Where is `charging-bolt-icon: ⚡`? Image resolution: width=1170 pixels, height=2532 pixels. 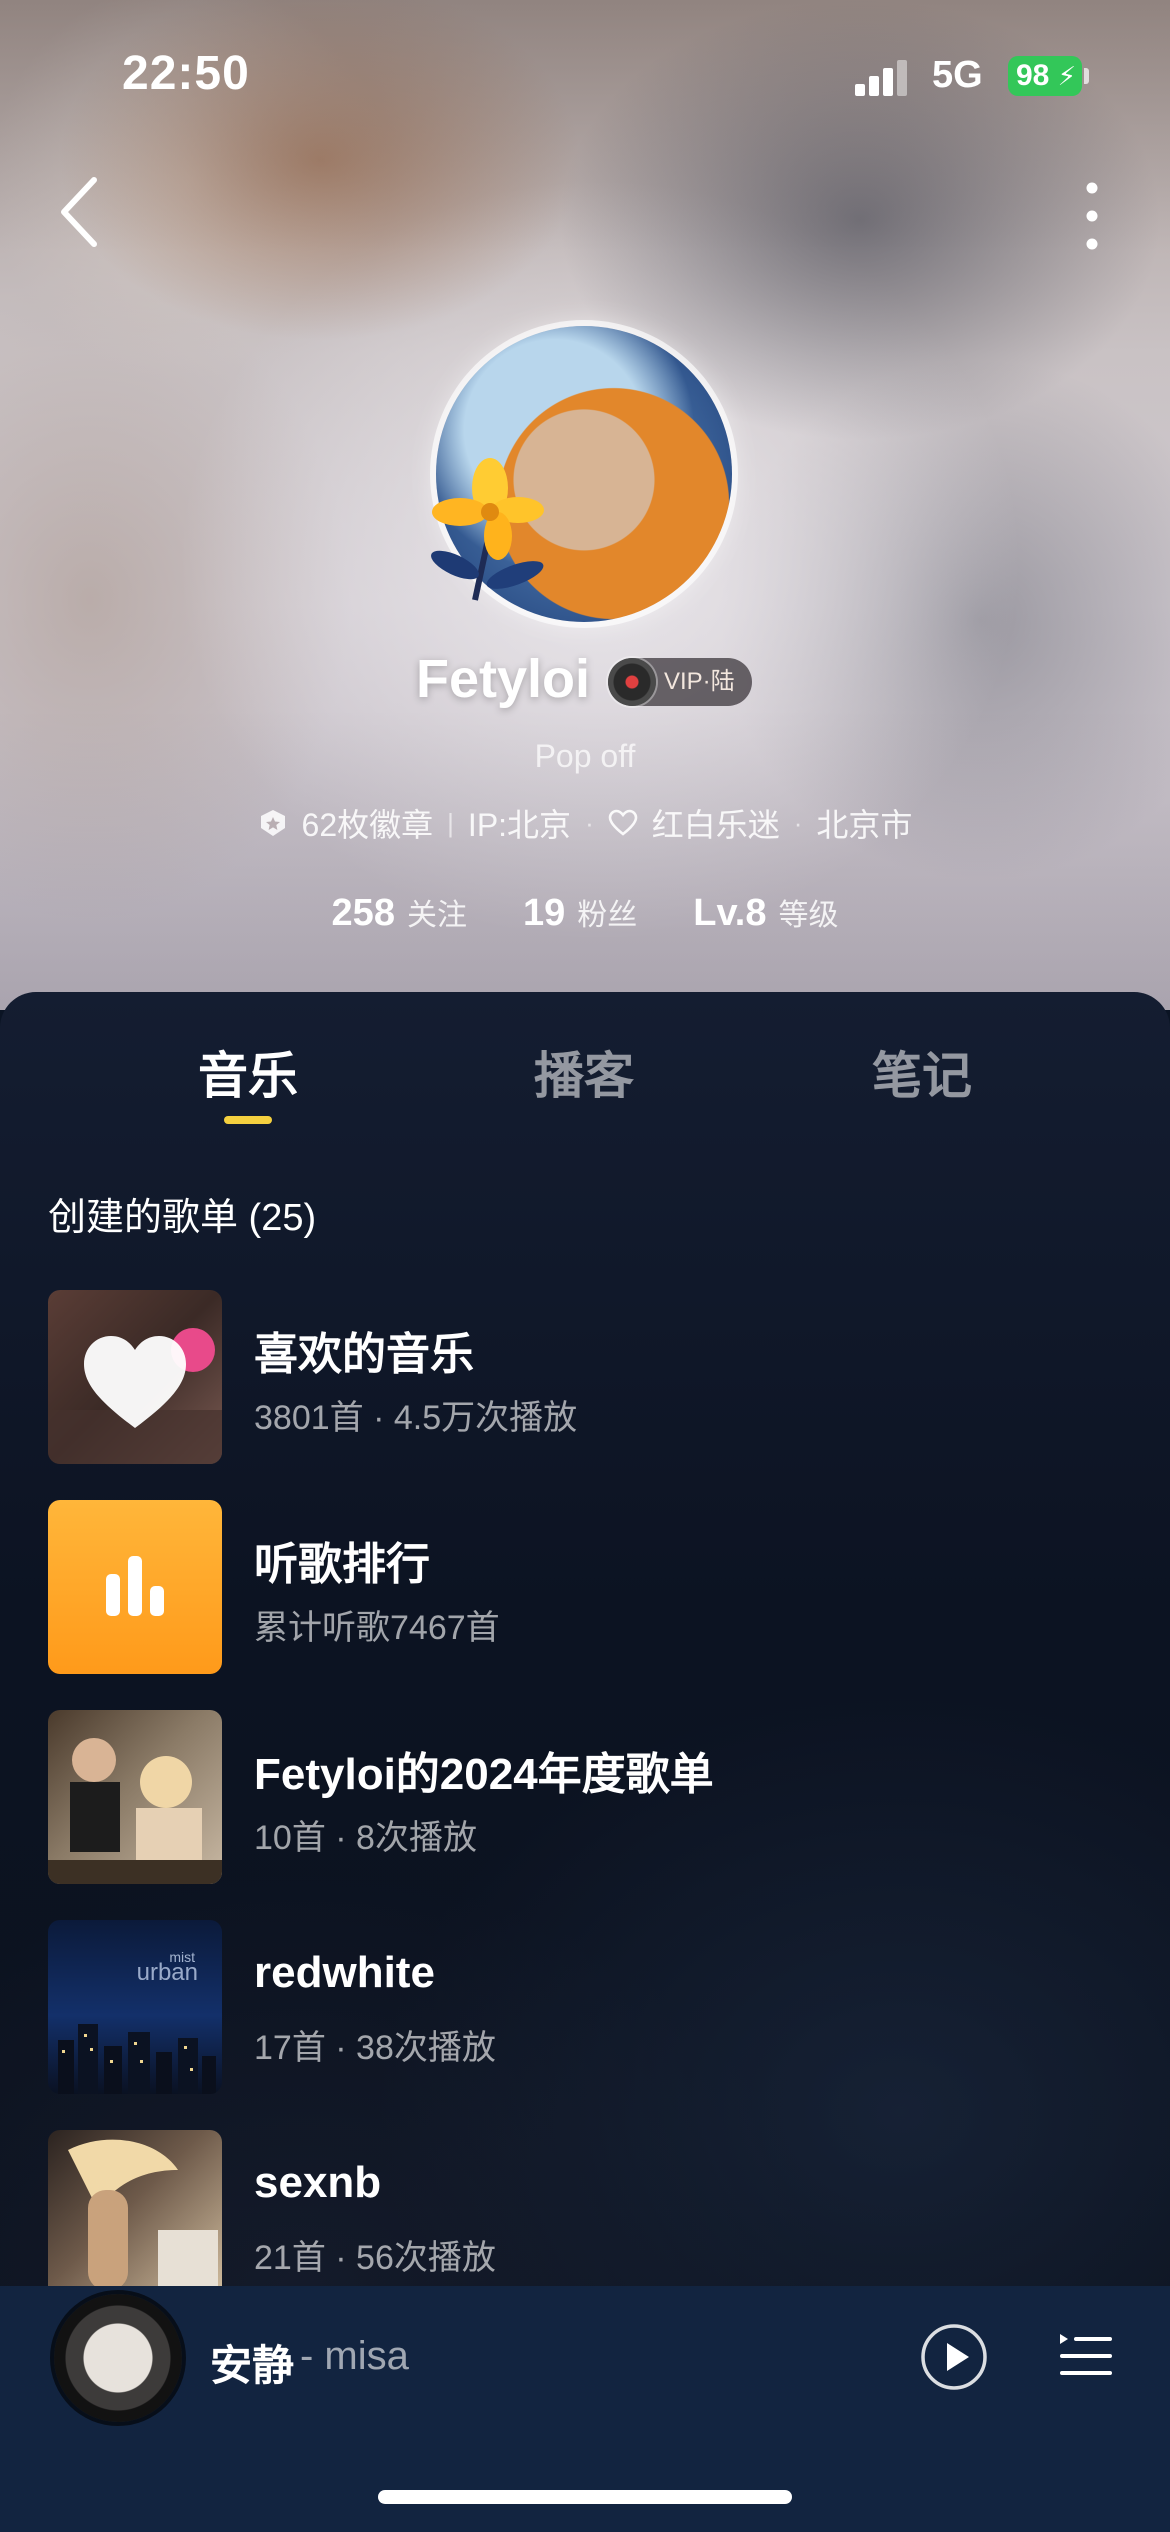 charging-bolt-icon: ⚡ is located at coordinates (1066, 76).